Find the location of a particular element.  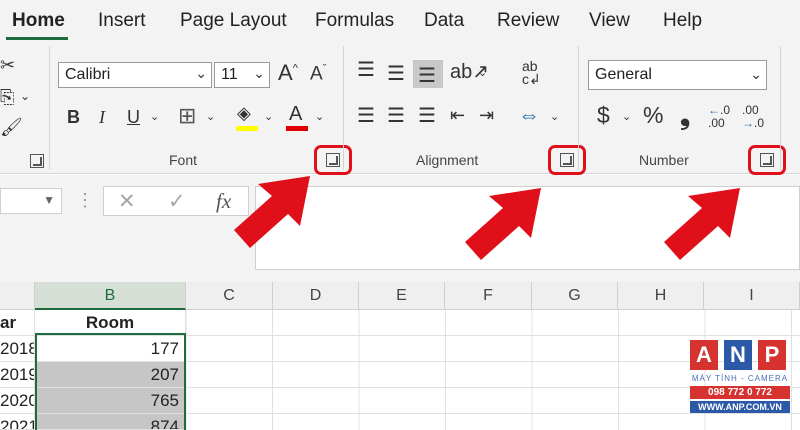

watermark-letter: P is located at coordinates (772, 355).